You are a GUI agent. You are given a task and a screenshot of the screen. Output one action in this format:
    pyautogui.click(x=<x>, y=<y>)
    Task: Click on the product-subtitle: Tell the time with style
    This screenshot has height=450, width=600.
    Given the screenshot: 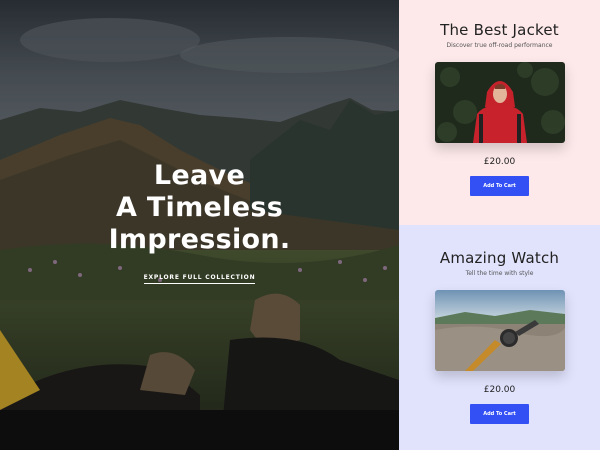 What is the action you would take?
    pyautogui.click(x=499, y=273)
    